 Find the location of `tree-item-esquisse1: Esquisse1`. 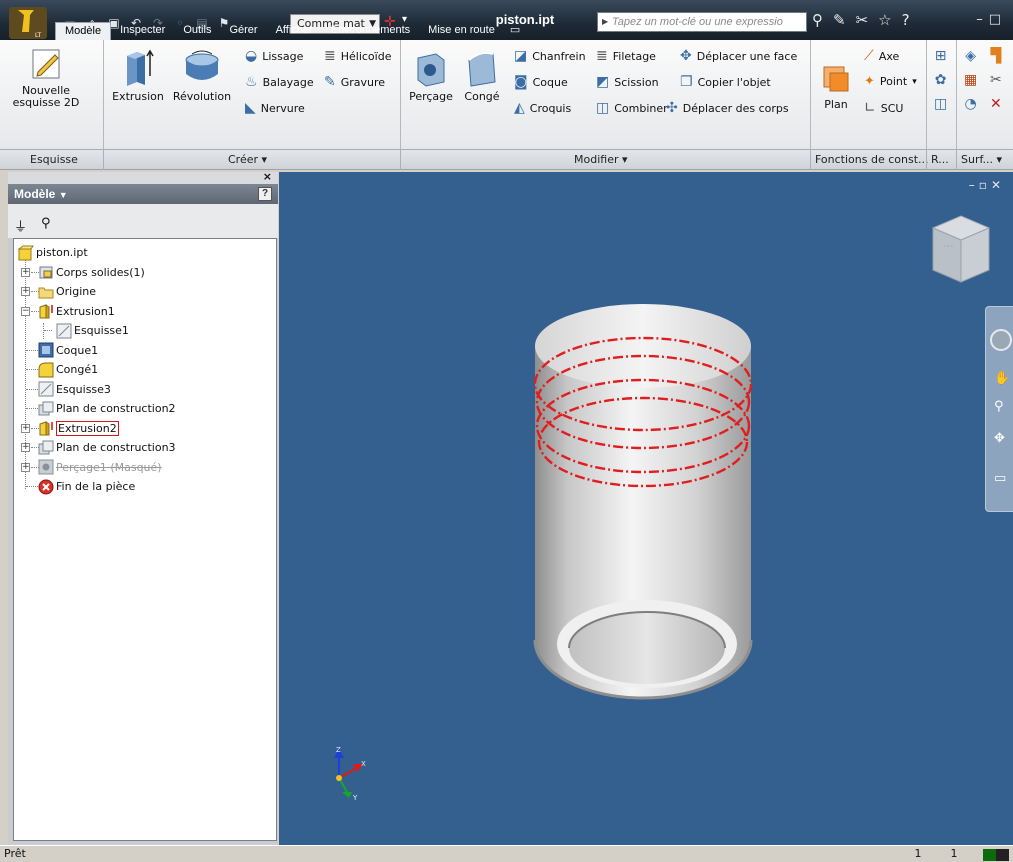

tree-item-esquisse1: Esquisse1 is located at coordinates (145, 331).